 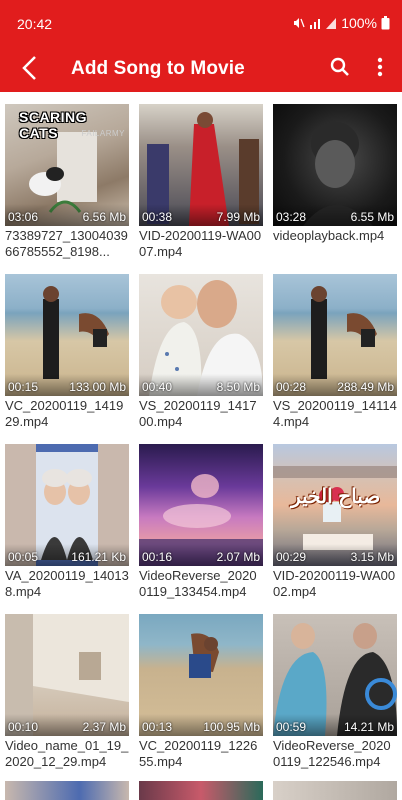 I want to click on more-options-button, so click(x=380, y=69).